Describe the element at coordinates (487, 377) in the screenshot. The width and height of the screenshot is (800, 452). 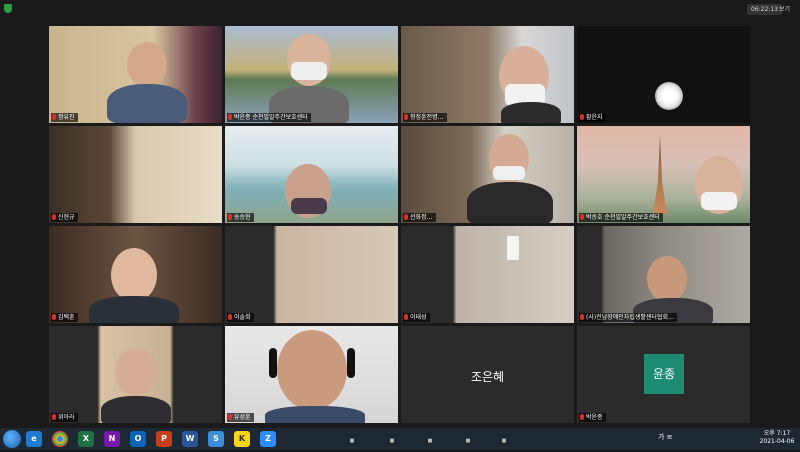
I see `participant-display-name: 조은혜` at that location.